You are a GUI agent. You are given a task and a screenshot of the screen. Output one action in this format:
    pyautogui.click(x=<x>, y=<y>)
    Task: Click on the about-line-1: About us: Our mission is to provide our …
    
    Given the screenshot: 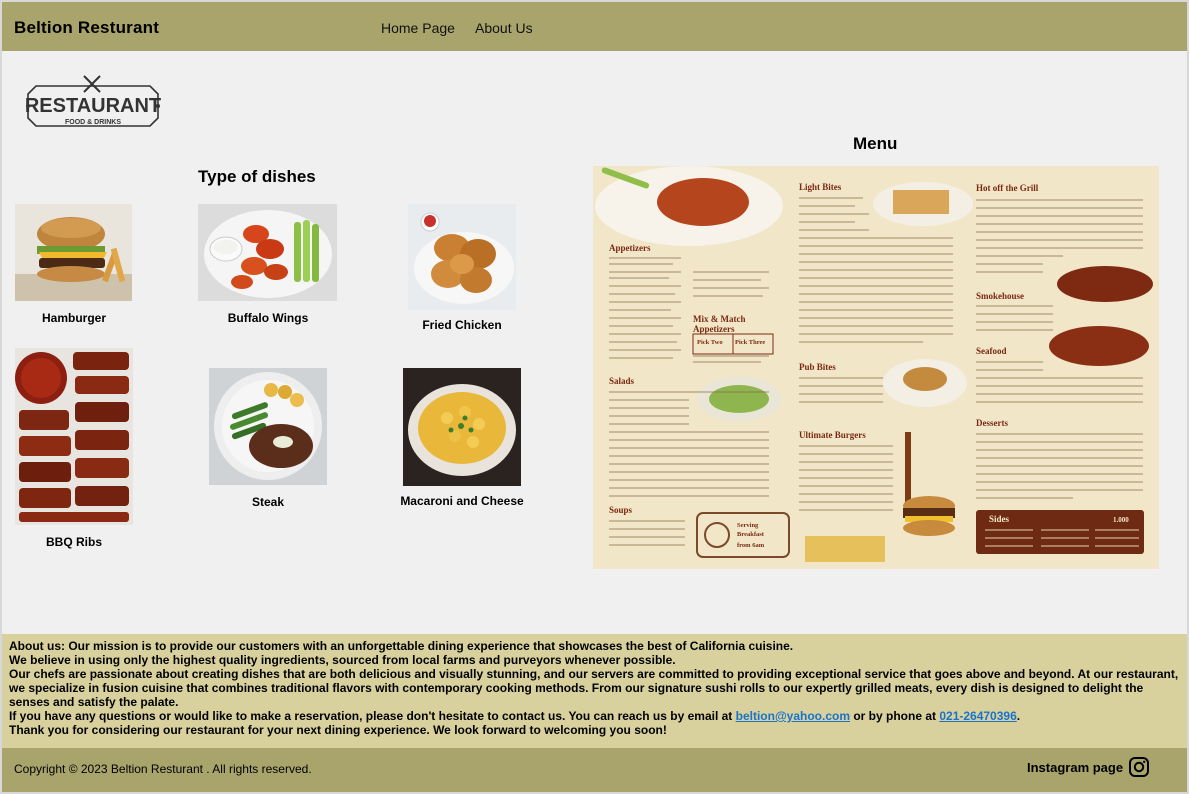 What is the action you would take?
    pyautogui.click(x=594, y=646)
    